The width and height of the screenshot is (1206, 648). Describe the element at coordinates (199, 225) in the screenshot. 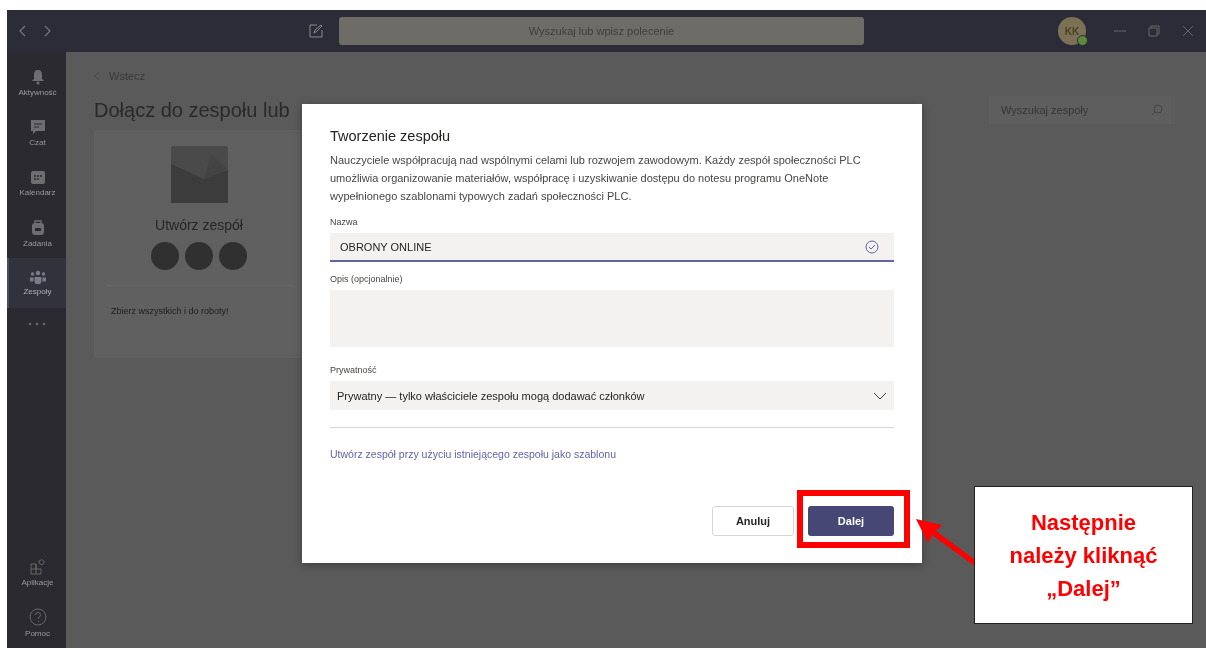

I see `card-title: Utwórz zespół` at that location.